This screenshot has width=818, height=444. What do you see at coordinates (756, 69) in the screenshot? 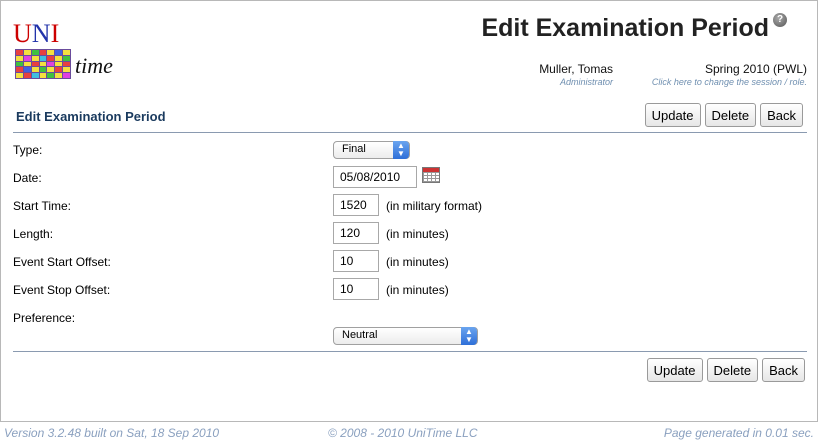
I see `session-name: Spring 2010 (PWL)` at bounding box center [756, 69].